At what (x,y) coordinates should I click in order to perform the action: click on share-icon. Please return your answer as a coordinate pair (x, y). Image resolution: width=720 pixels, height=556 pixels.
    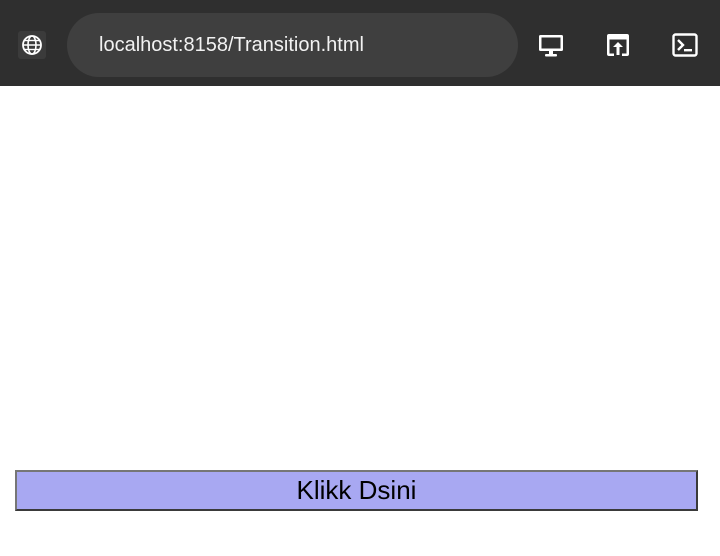
    Looking at the image, I should click on (618, 45).